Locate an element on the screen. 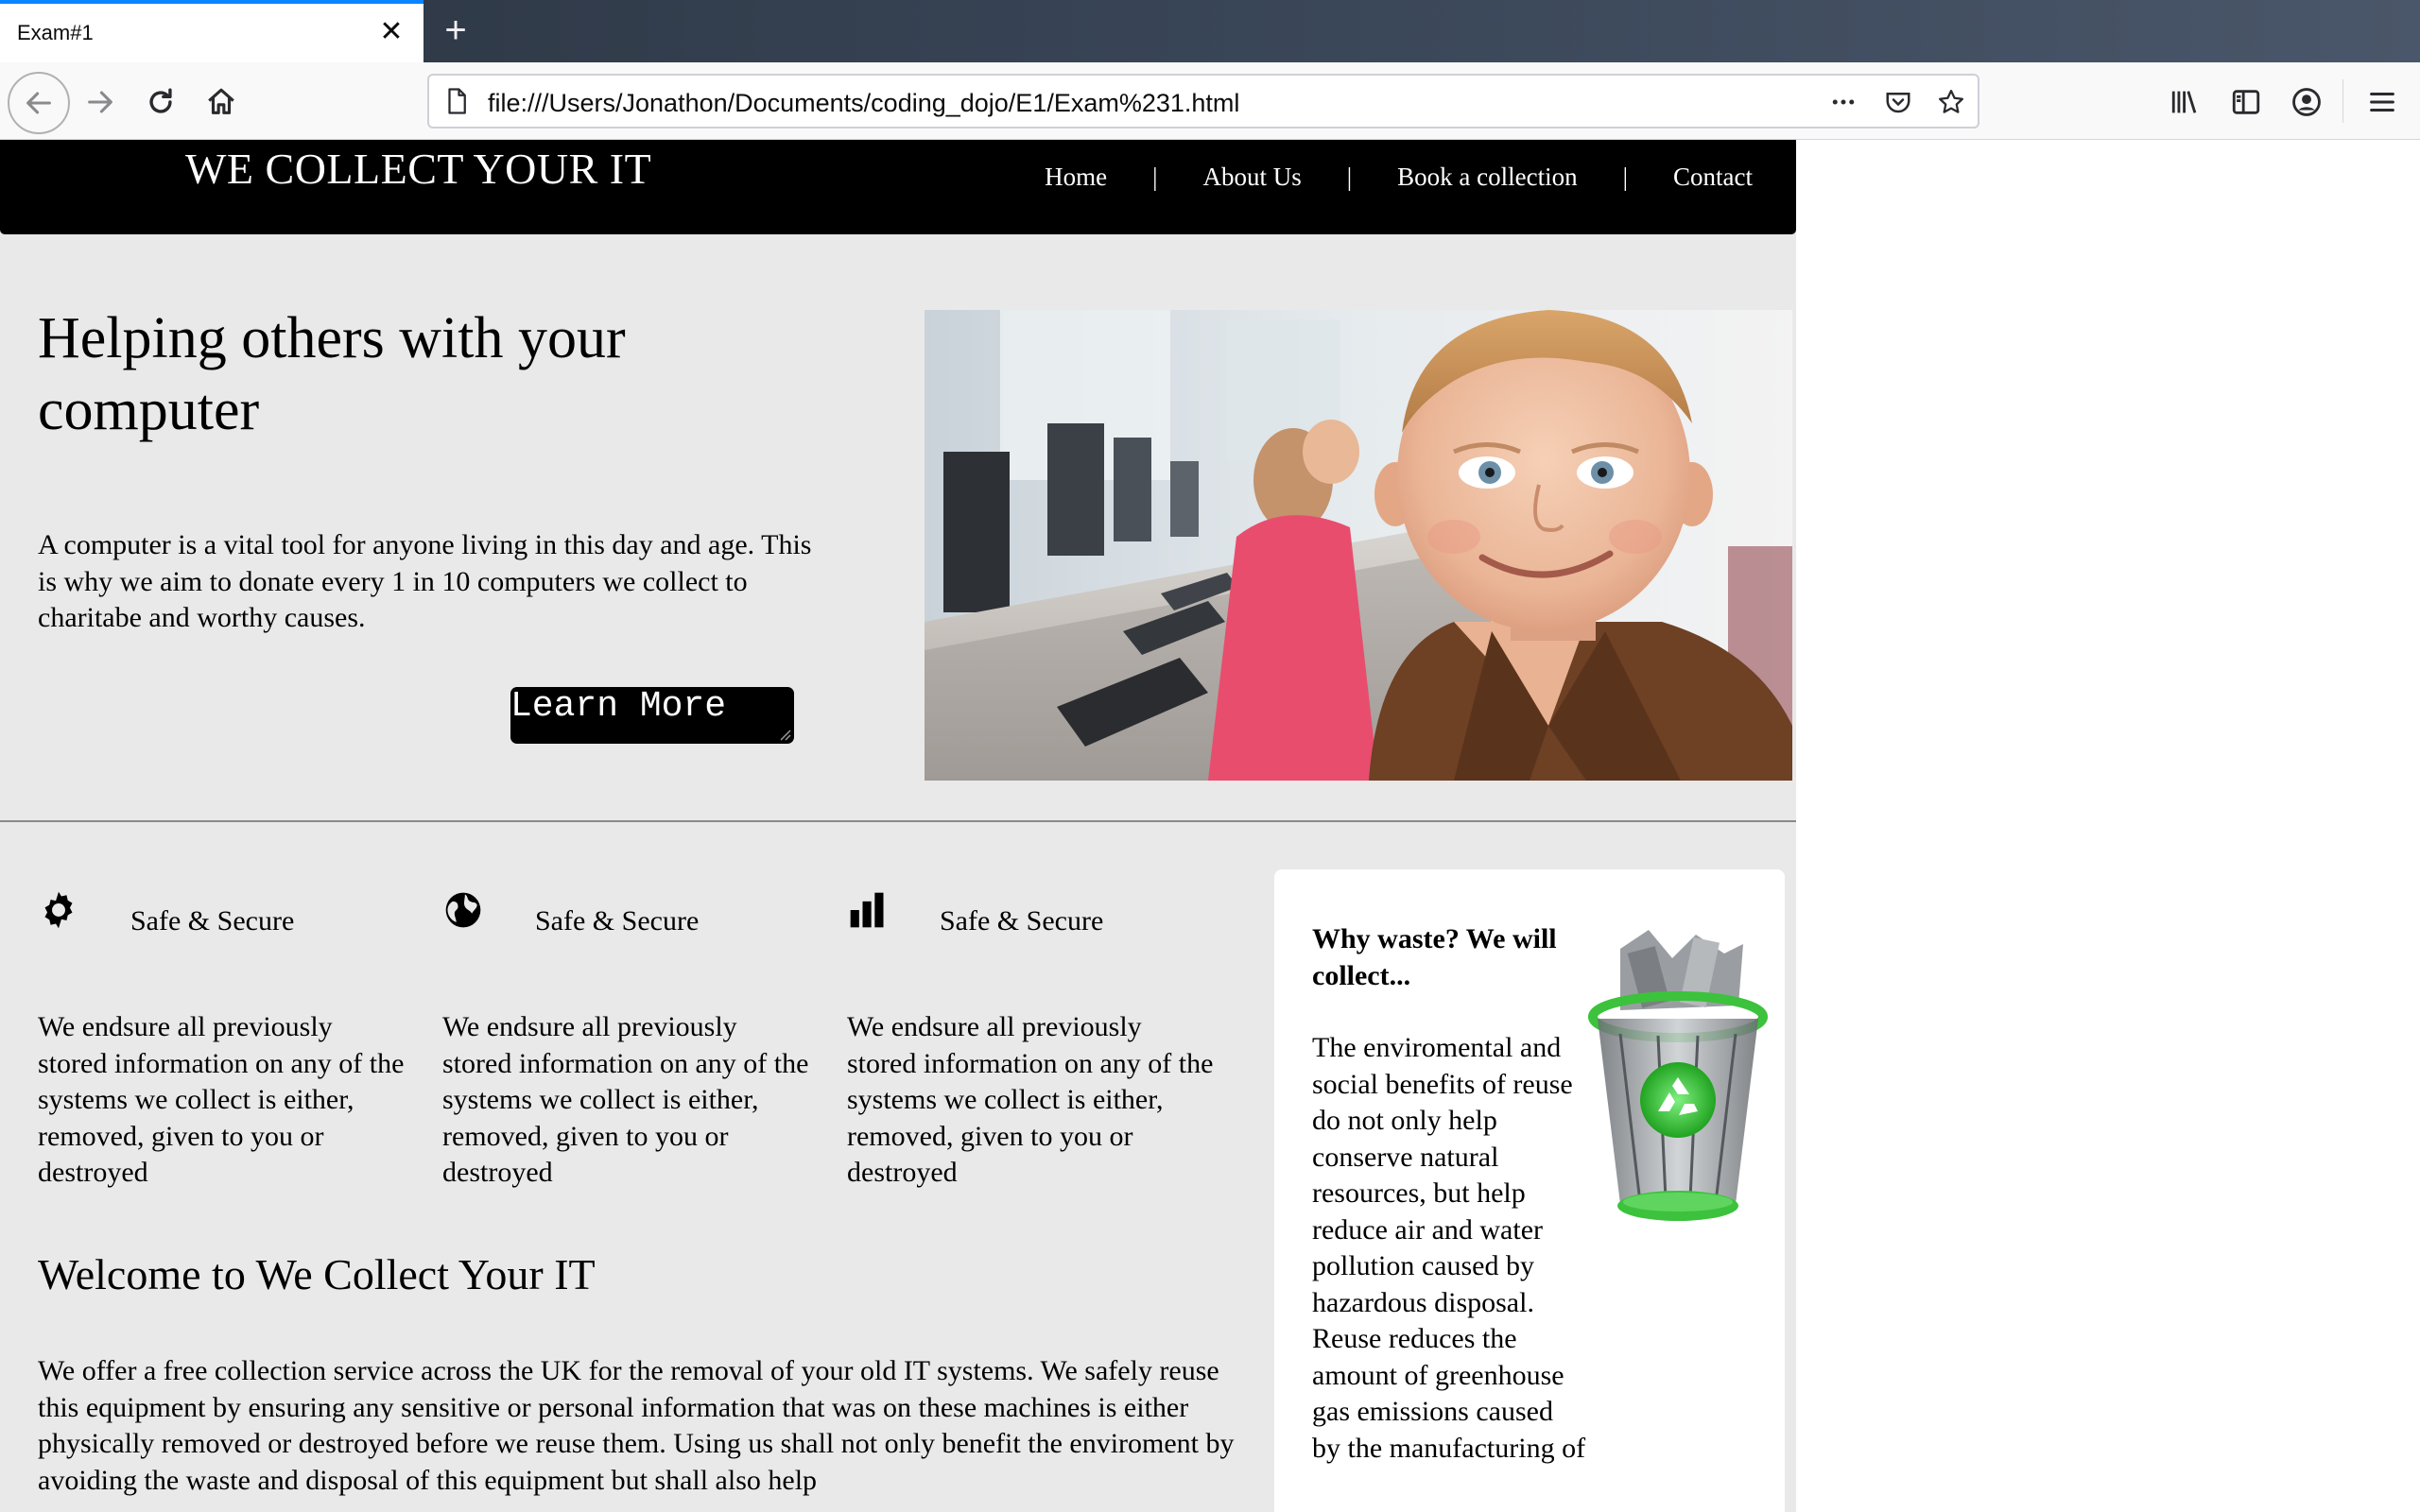 This screenshot has width=2420, height=1512. account-button is located at coordinates (2306, 102).